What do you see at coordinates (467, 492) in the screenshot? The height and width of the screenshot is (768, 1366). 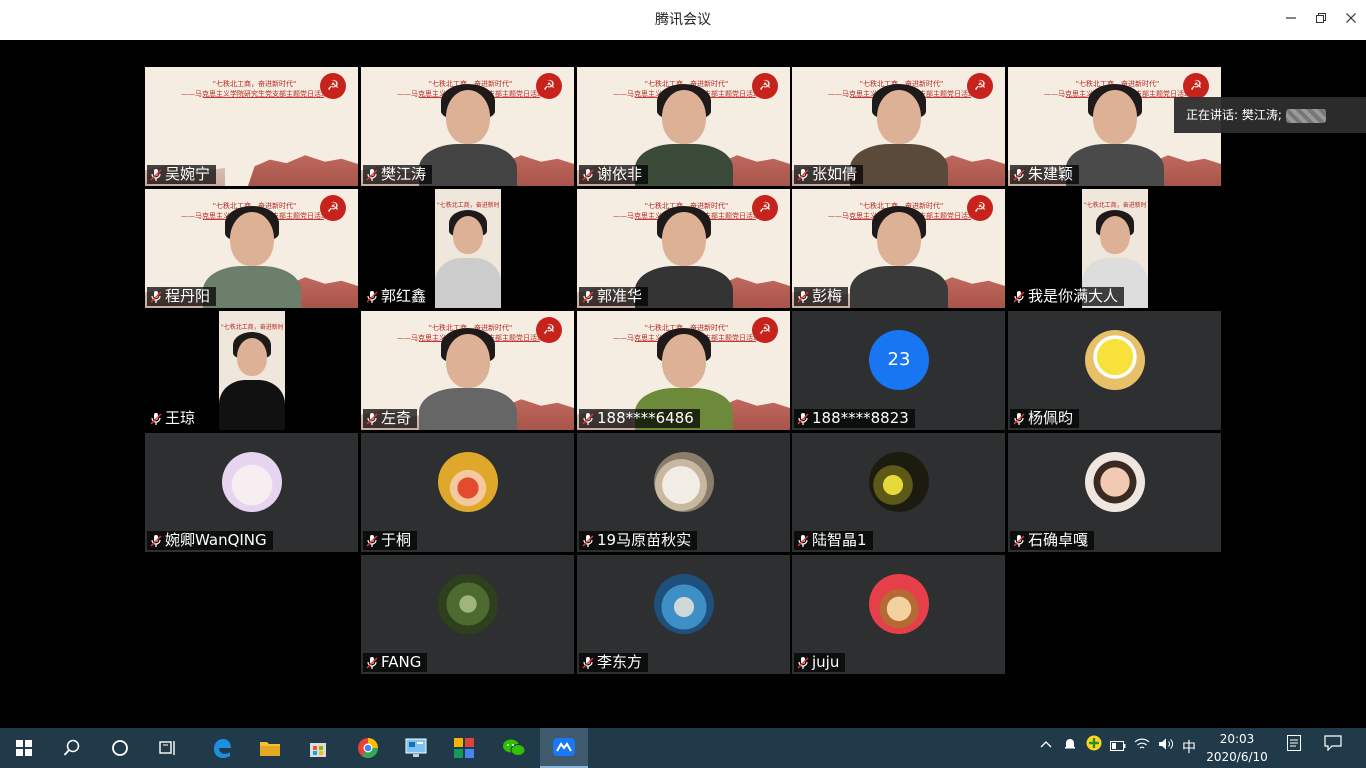 I see `participant-tile: 于桐` at bounding box center [467, 492].